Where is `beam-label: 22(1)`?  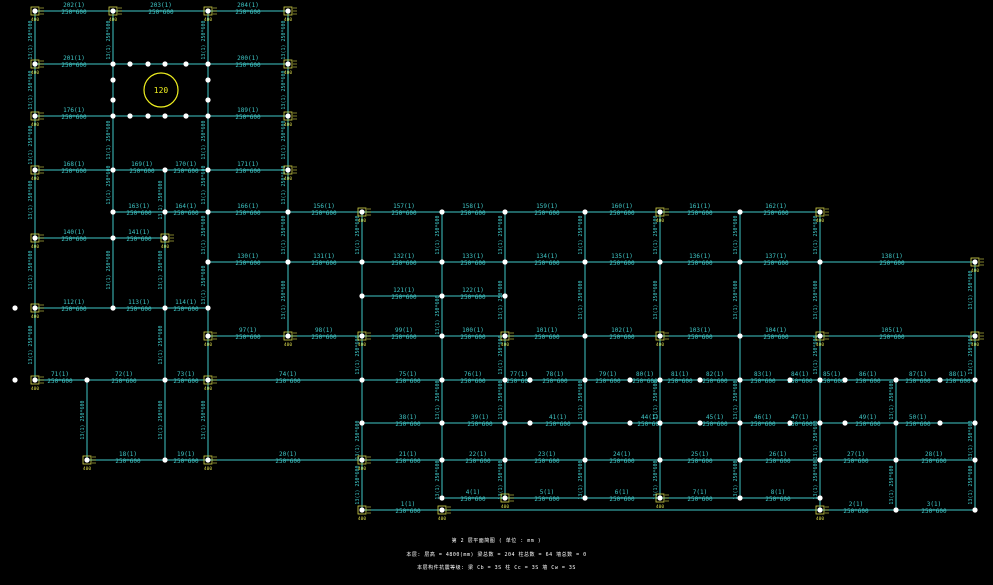
beam-label: 22(1) is located at coordinates (478, 454).